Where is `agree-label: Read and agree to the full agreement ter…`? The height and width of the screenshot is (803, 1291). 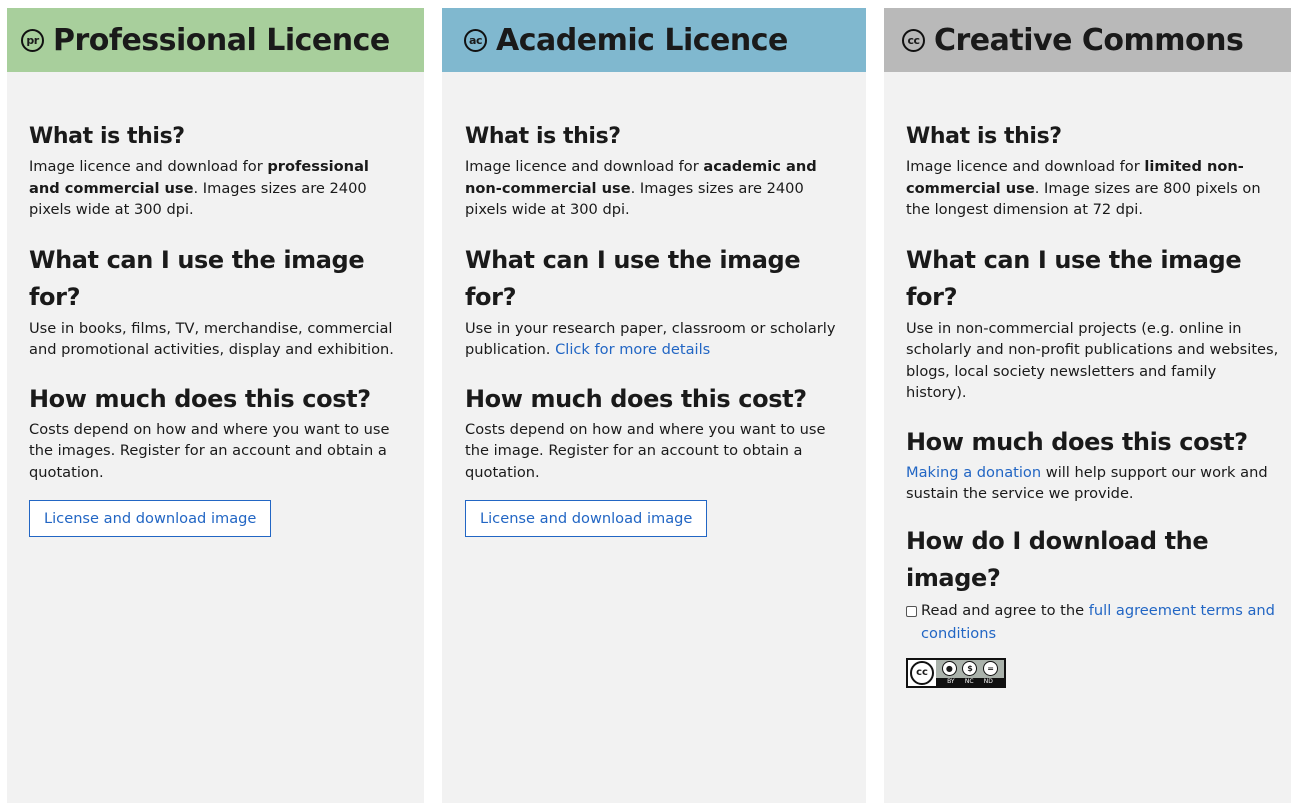
agree-label: Read and agree to the full agreement ter… is located at coordinates (1098, 621).